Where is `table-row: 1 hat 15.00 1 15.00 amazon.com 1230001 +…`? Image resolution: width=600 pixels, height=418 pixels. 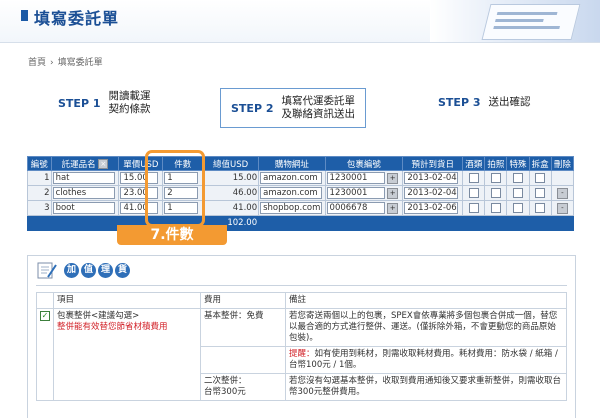 table-row: 1 hat 15.00 1 15.00 amazon.com 1230001 +… is located at coordinates (301, 178).